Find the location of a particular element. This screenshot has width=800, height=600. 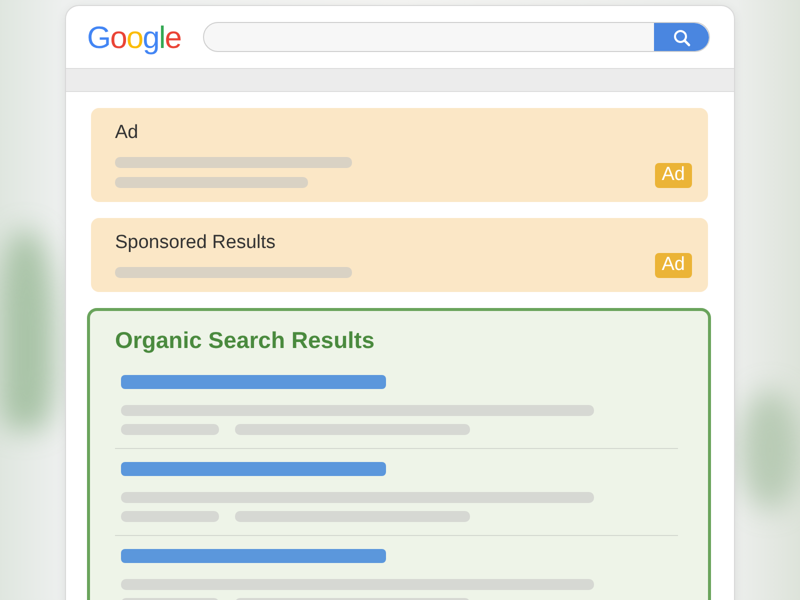

search-icon is located at coordinates (681, 38).